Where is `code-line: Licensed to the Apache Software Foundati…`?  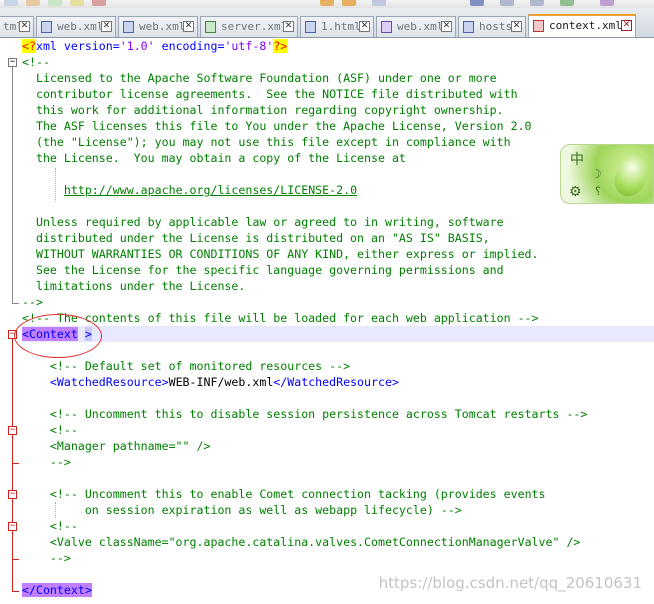 code-line: Licensed to the Apache Software Foundati… is located at coordinates (259, 78).